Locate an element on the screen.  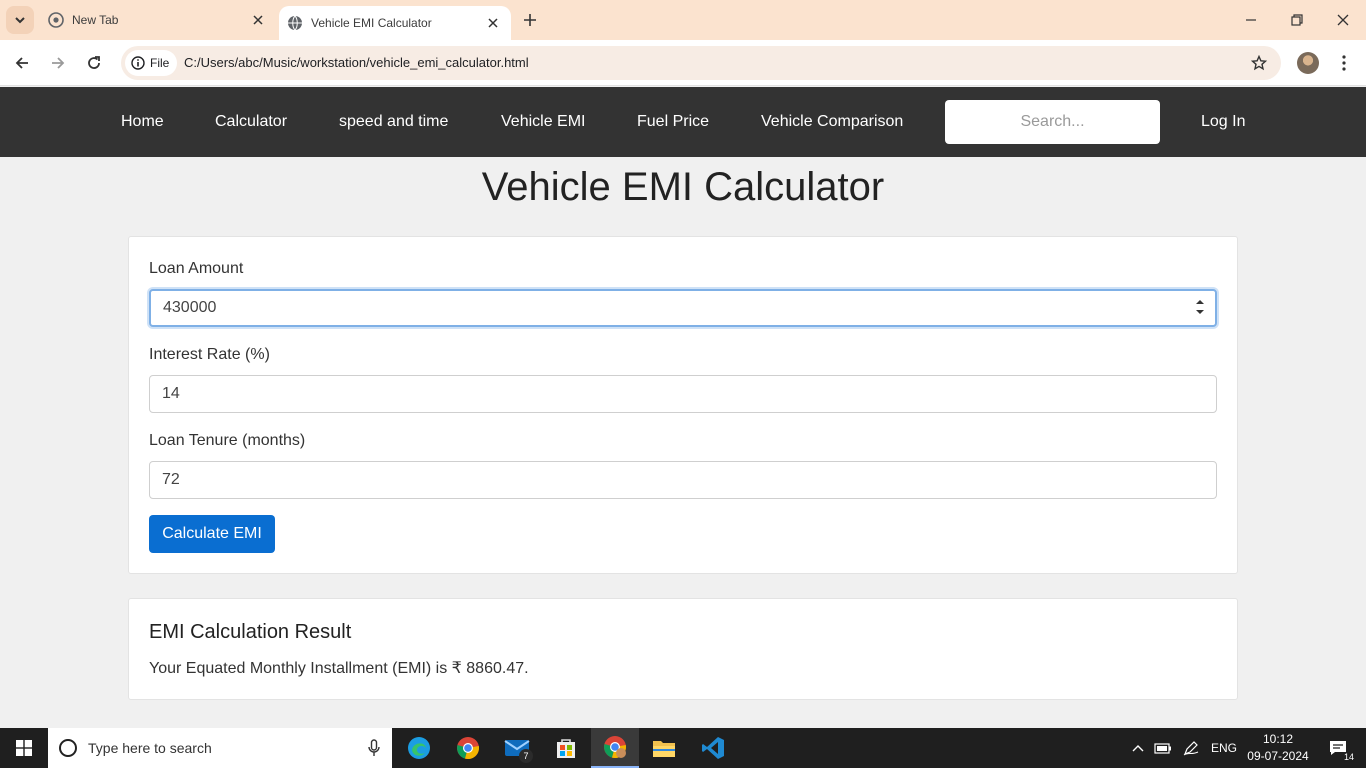
number-spinner is located at coordinates (1200, 307).